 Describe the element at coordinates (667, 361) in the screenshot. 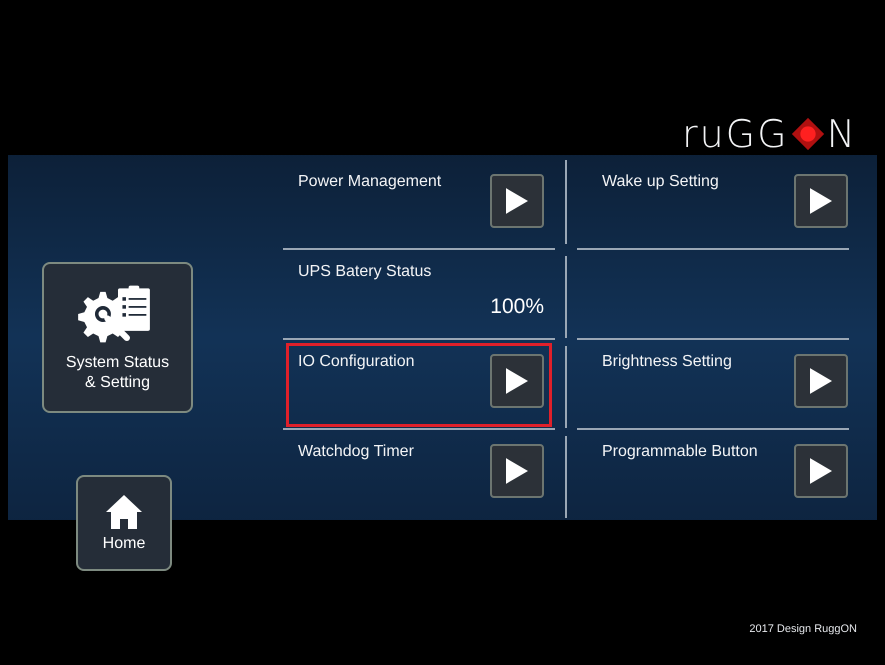

I see `menu-label: Brightness Setting` at that location.